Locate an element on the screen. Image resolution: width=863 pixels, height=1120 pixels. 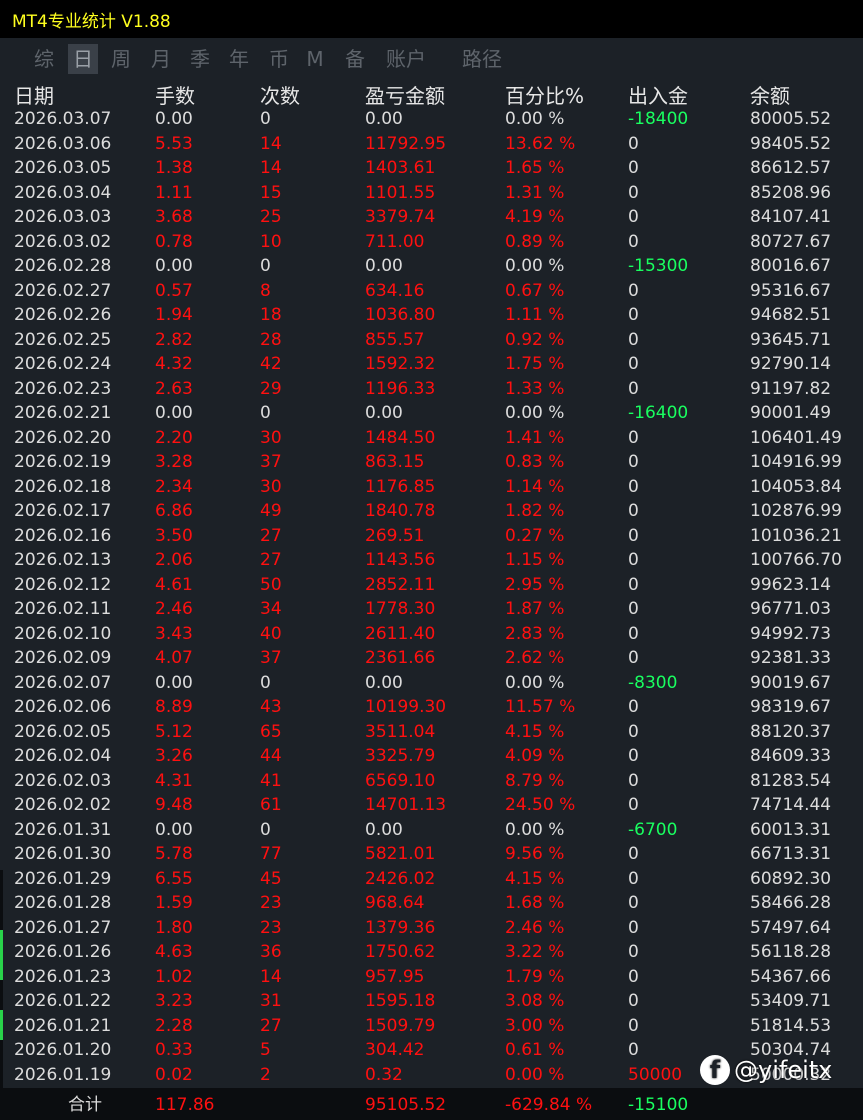
tab-9: 账户 is located at coordinates (406, 59).